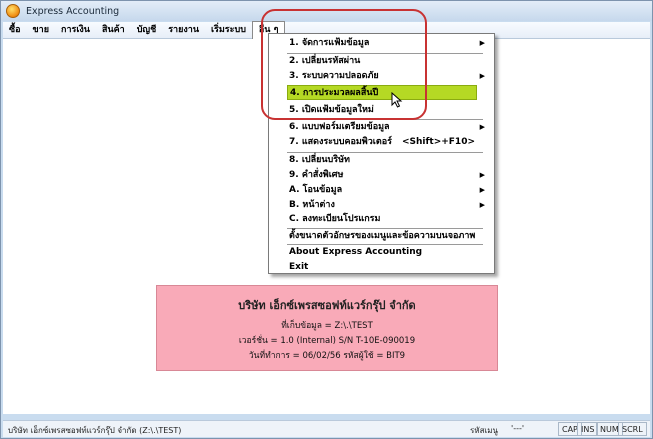 The image size is (653, 439). I want to click on menu-accounts: บัญชี, so click(147, 30).